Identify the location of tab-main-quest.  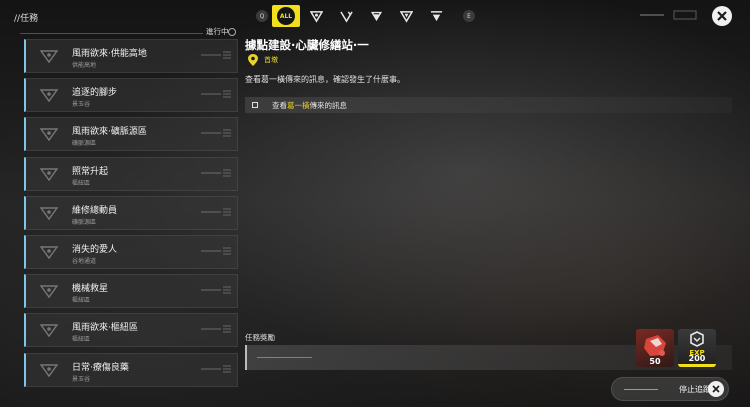
(316, 16).